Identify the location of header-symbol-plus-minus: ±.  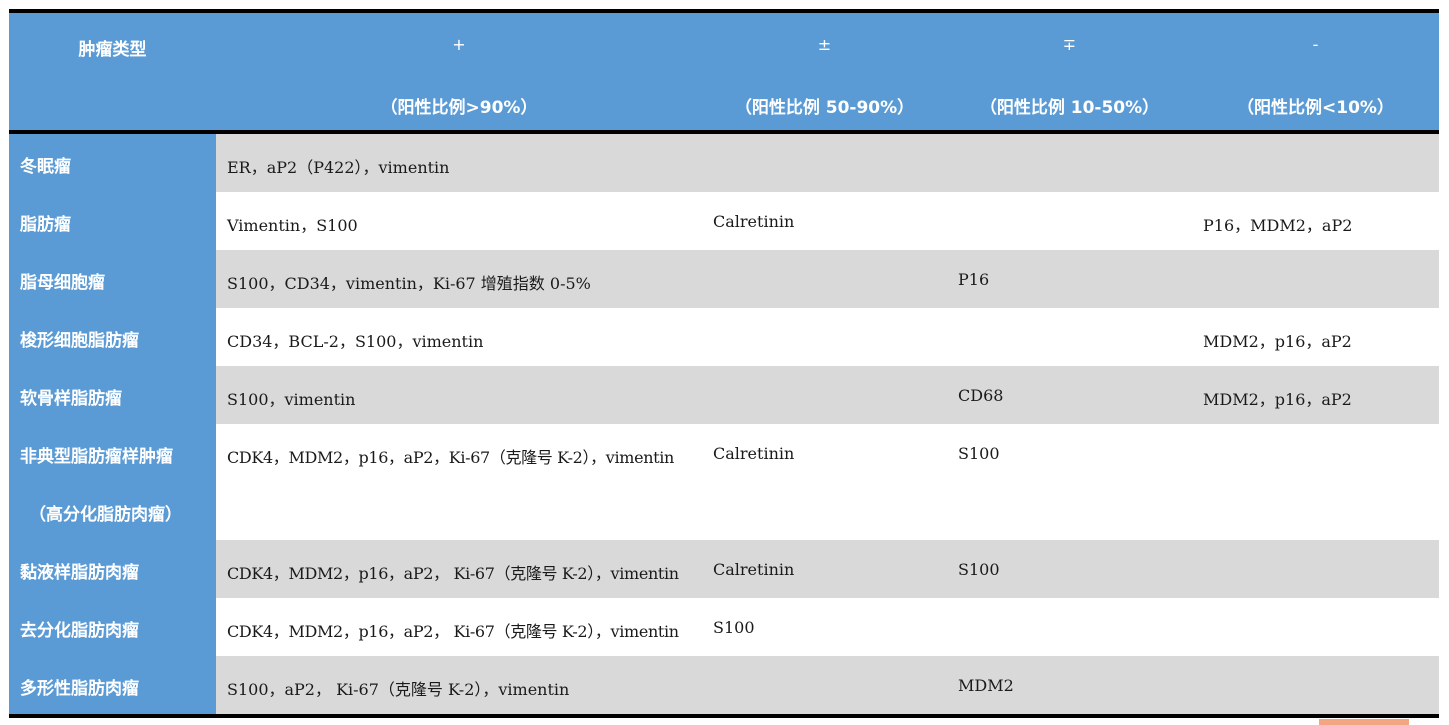
(824, 44).